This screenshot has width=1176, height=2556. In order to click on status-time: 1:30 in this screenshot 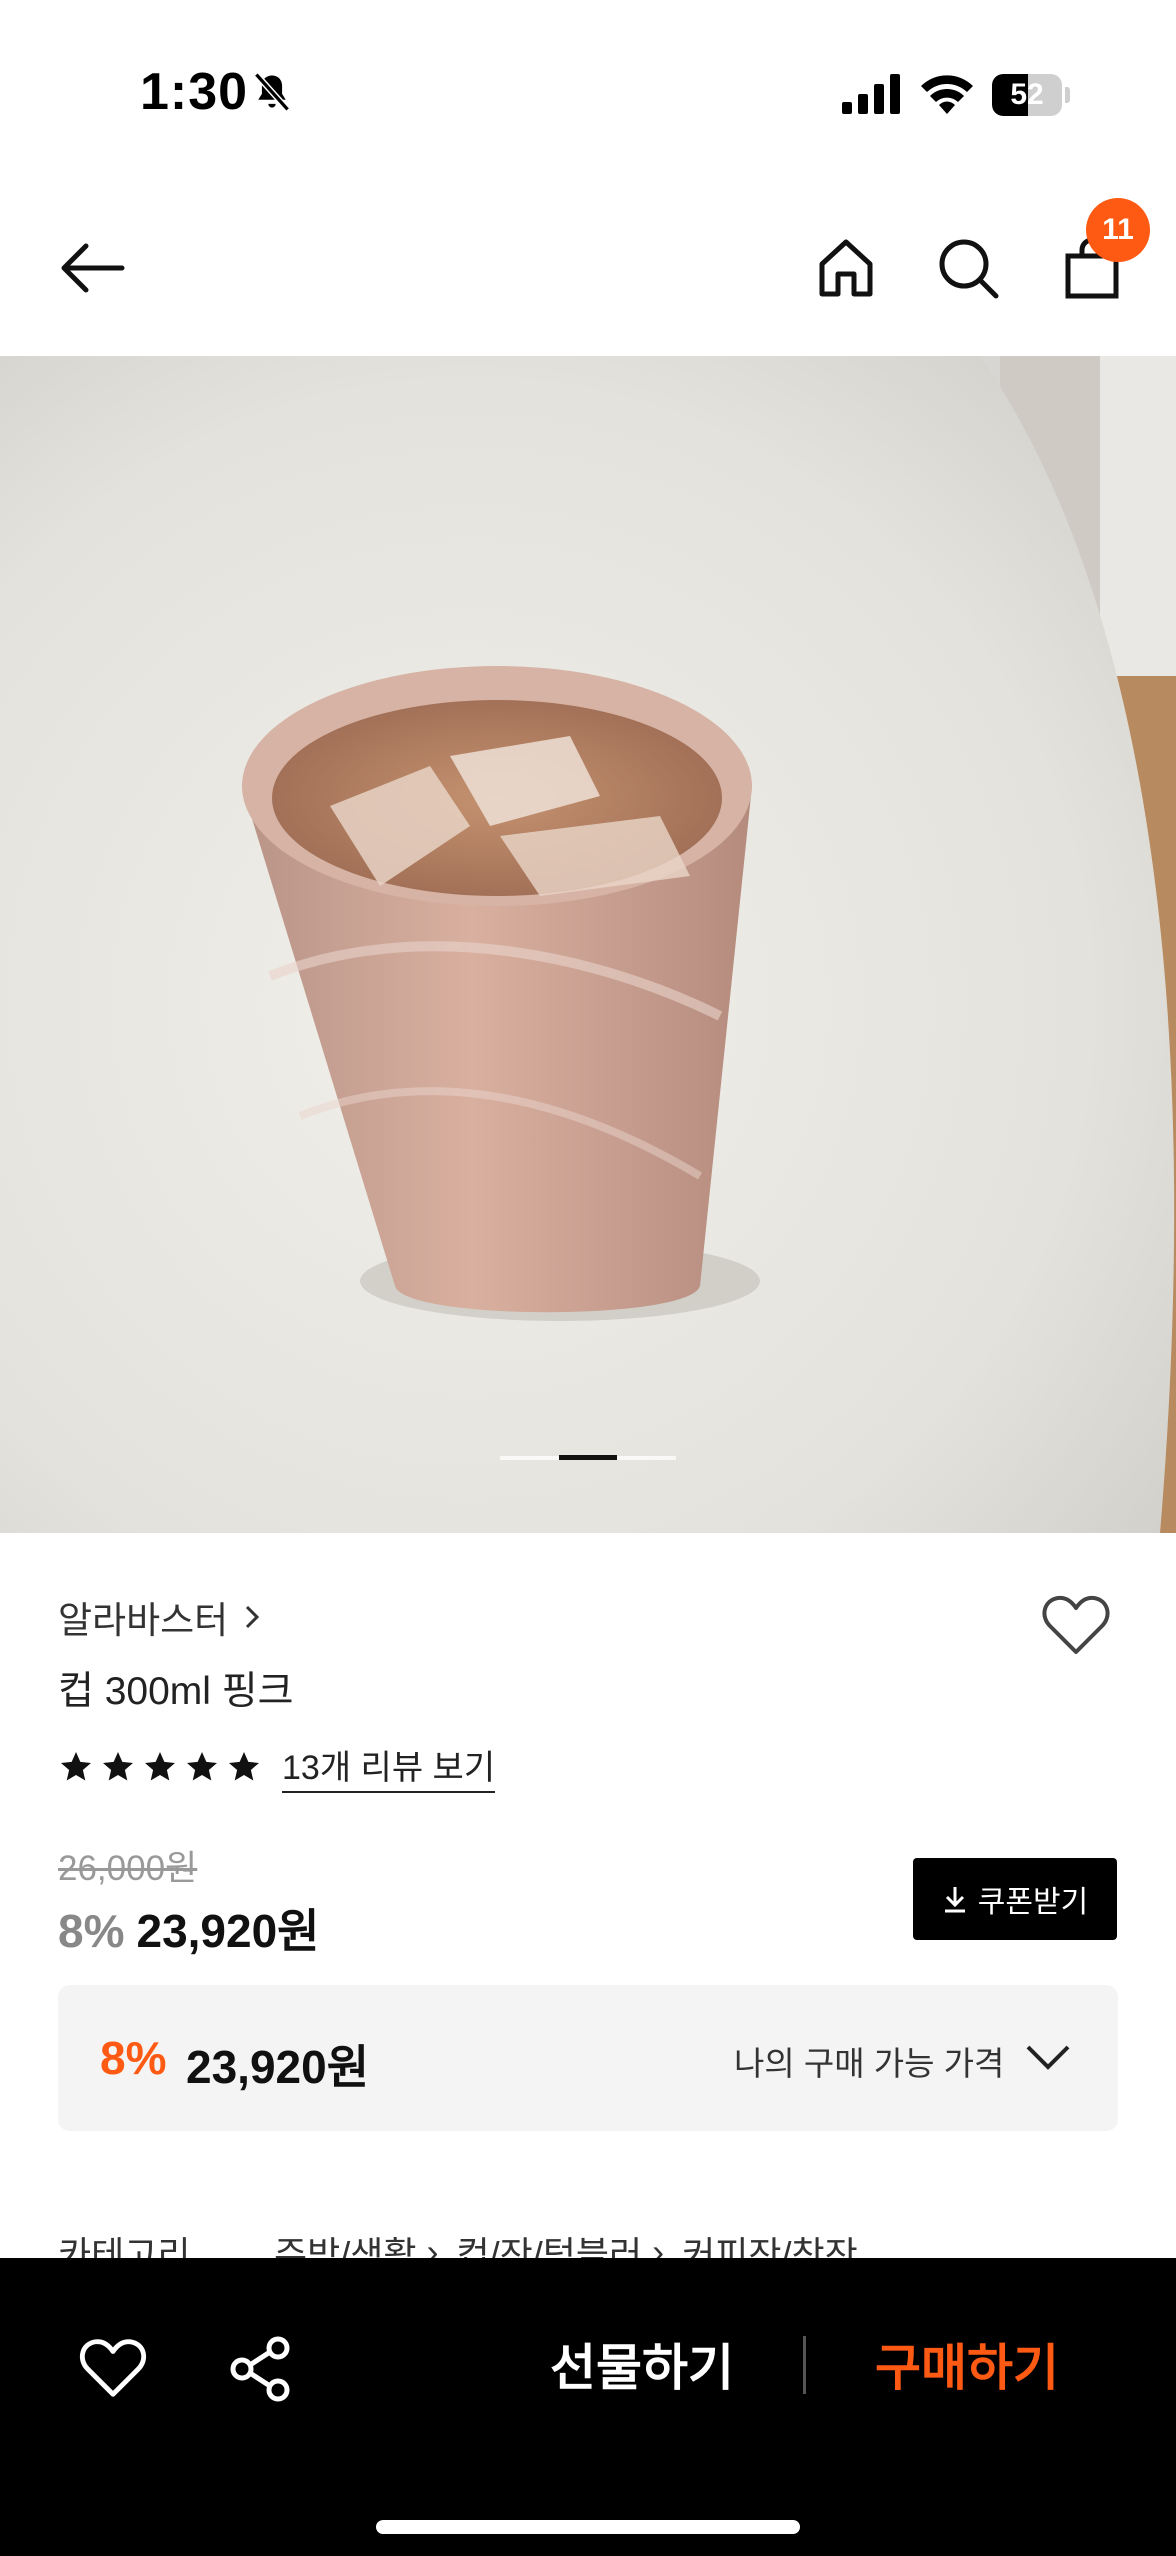, I will do `click(194, 92)`.